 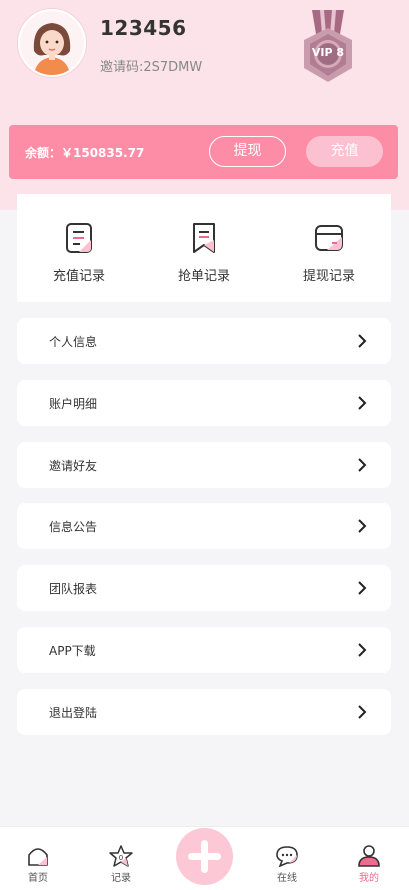 What do you see at coordinates (328, 52) in the screenshot?
I see `vip-level: VIP 8` at bounding box center [328, 52].